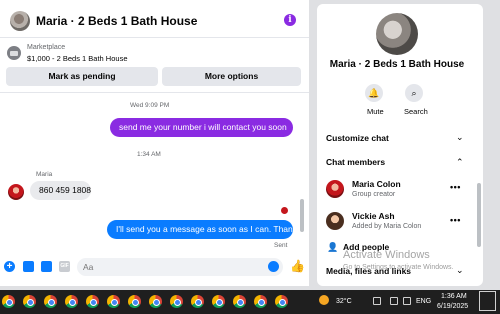 The height and width of the screenshot is (314, 500). What do you see at coordinates (387, 226) in the screenshot?
I see `member-role: Added by Maria Colon` at bounding box center [387, 226].